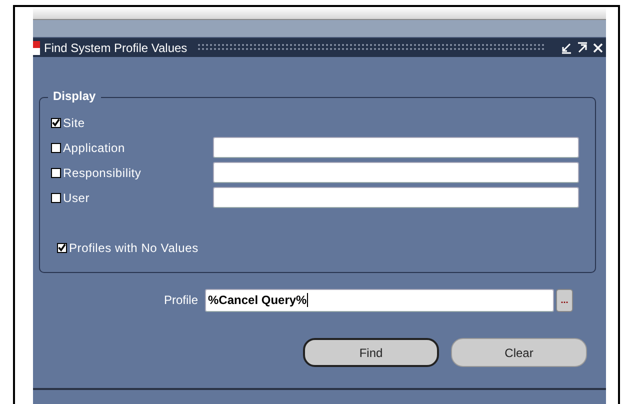 The height and width of the screenshot is (404, 626). Describe the element at coordinates (94, 147) in the screenshot. I see `checkbox-label: Application` at that location.